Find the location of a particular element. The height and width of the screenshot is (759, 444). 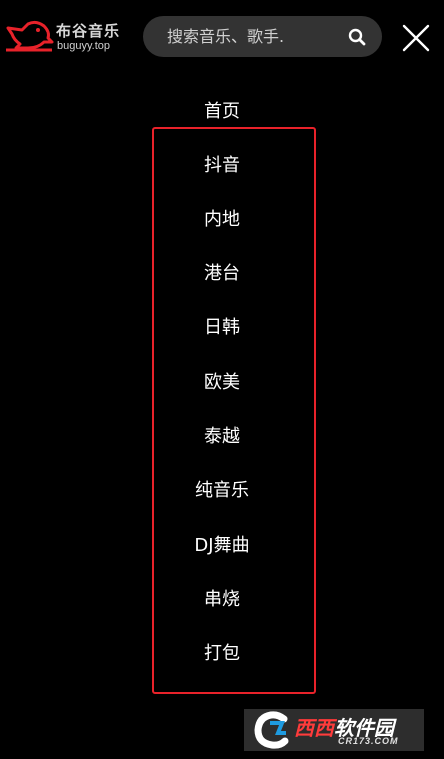

watermark-logo-icon is located at coordinates (271, 730).